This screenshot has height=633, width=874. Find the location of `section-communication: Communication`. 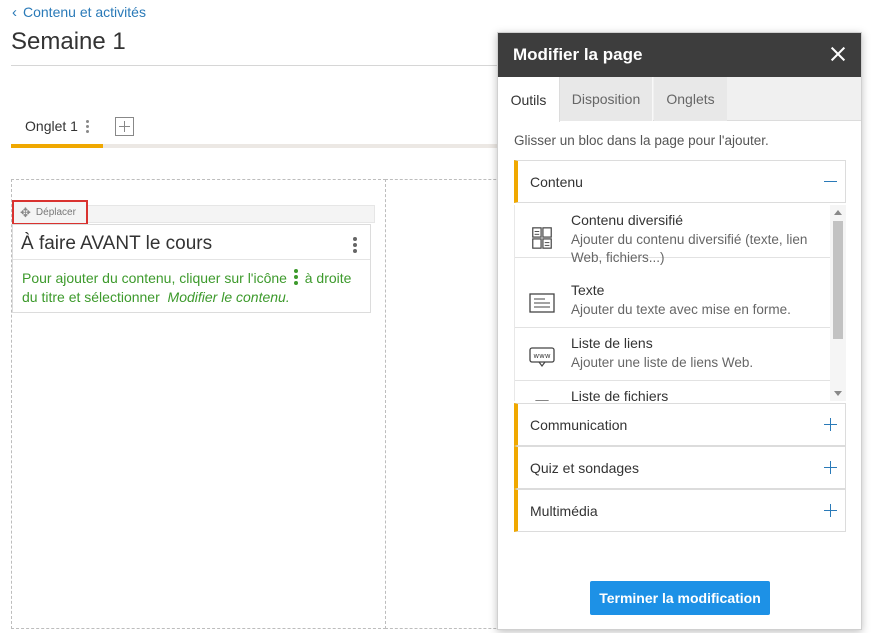

section-communication: Communication is located at coordinates (680, 424).